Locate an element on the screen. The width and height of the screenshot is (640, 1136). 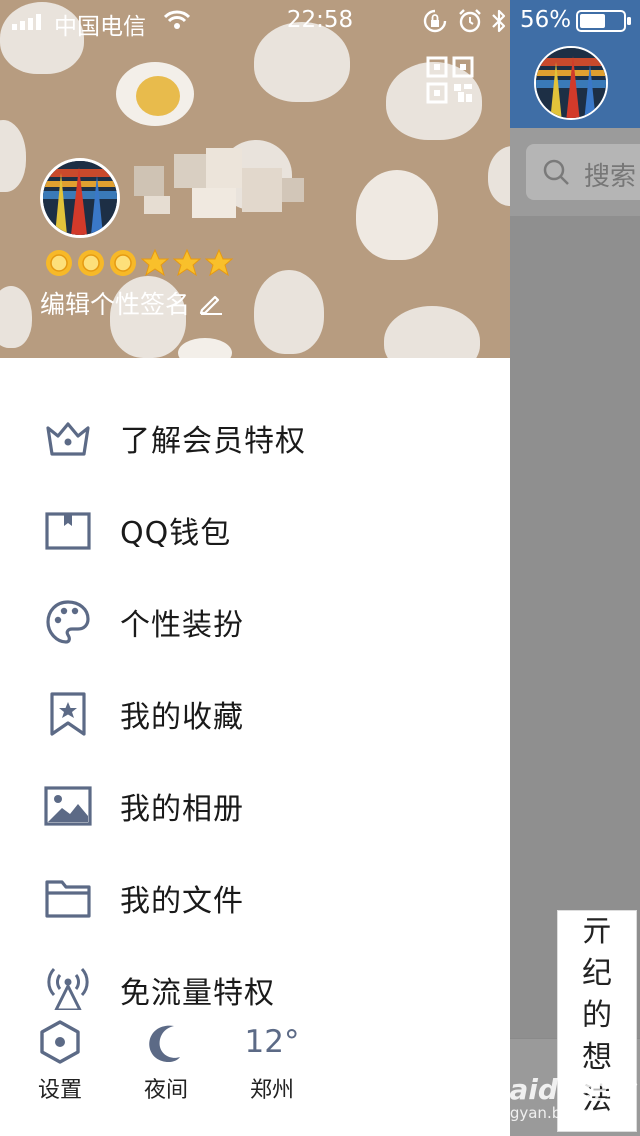
status-bar: 中国电信 22:58 56% is located at coordinates (320, 20).